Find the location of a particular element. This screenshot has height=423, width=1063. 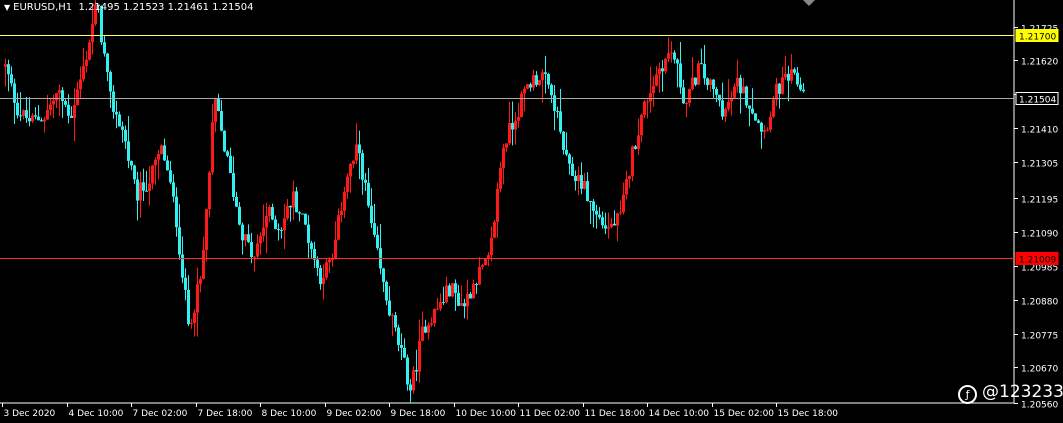

time-tick-label: 9 Dec 02:00 is located at coordinates (354, 414).